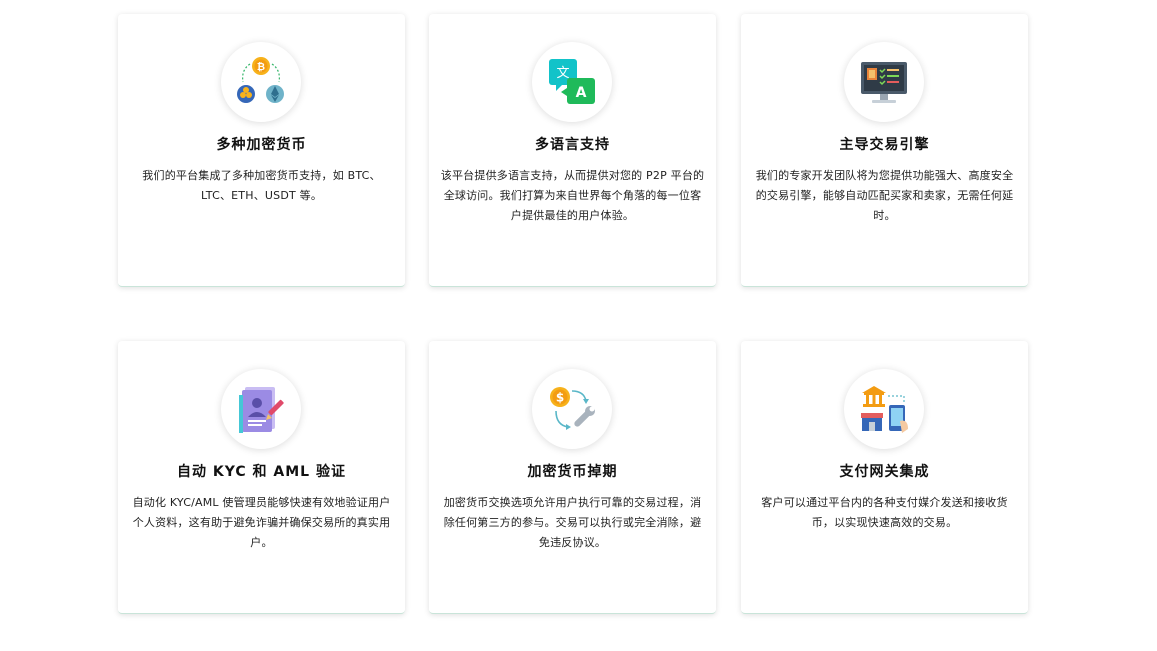 This screenshot has height=651, width=1157. I want to click on trading-monitor-icon, so click(884, 82).